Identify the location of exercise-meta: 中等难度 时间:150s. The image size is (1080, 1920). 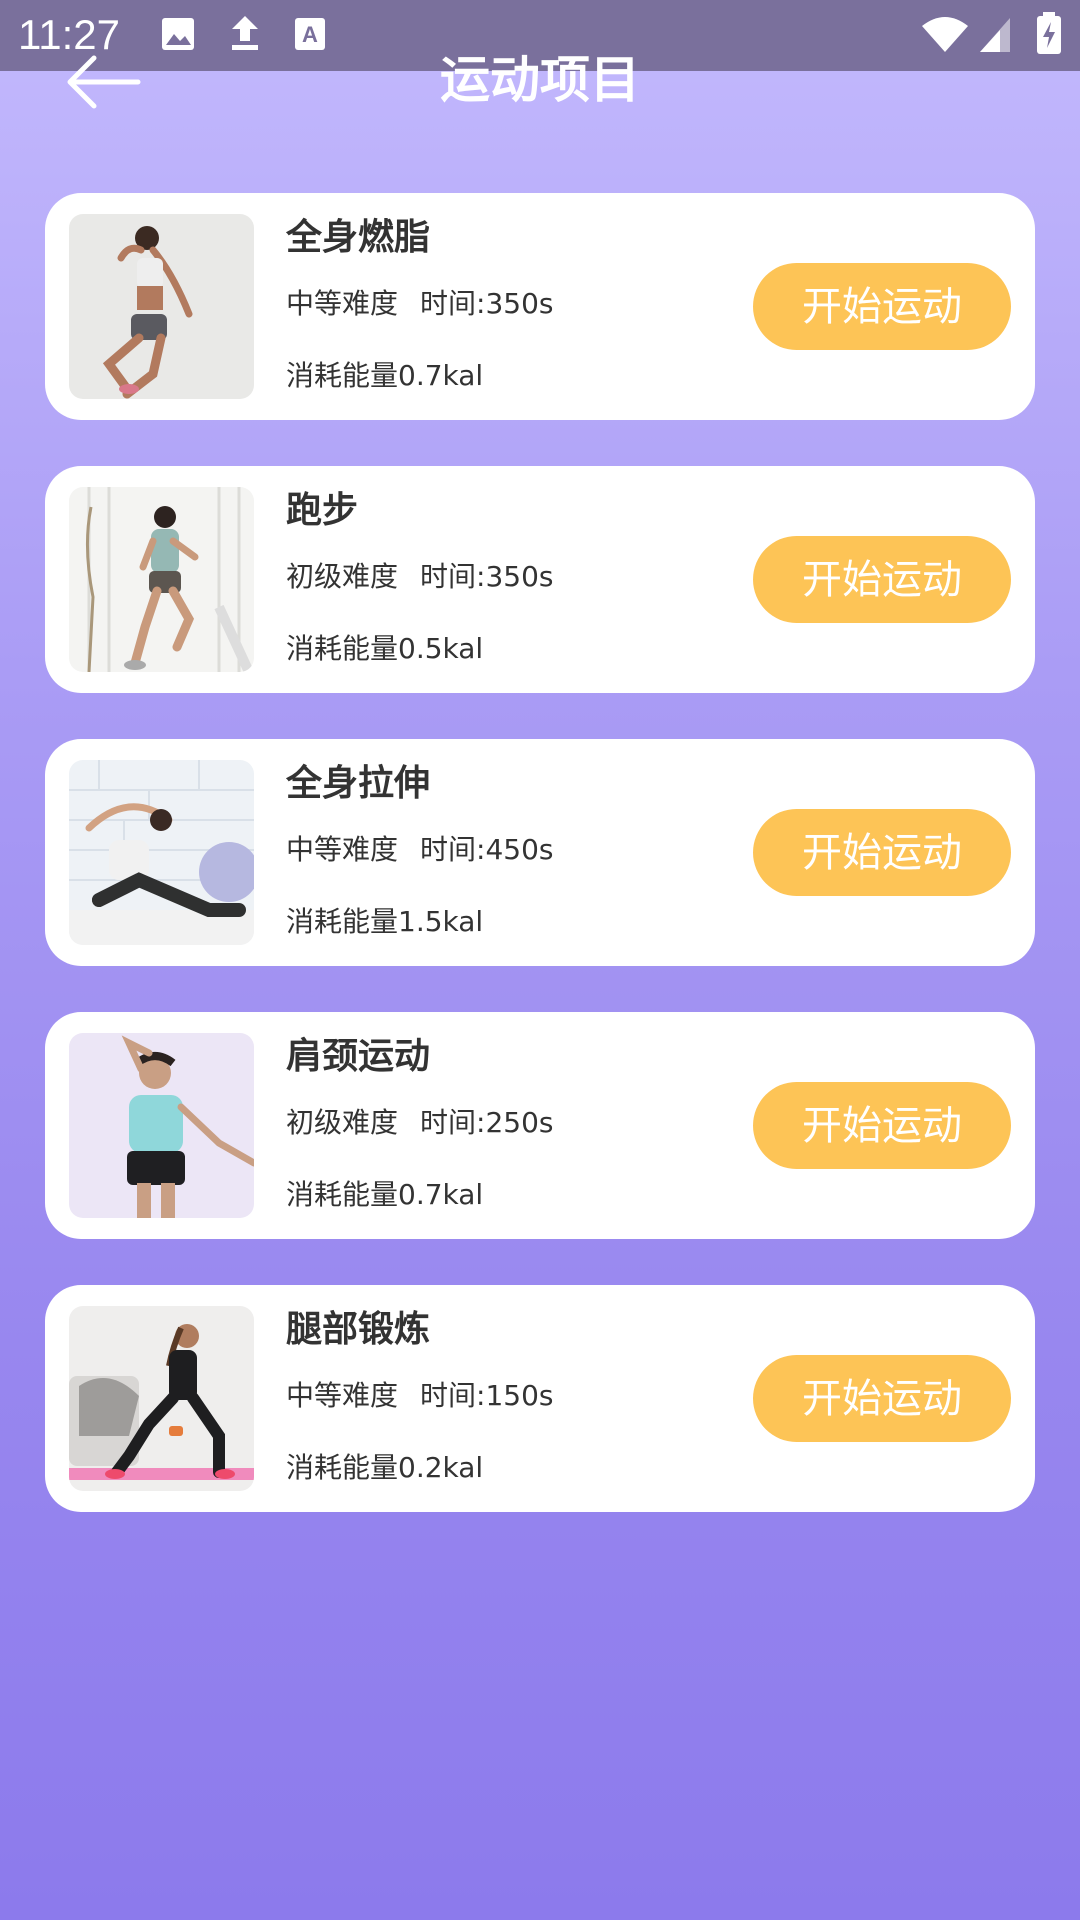
(419, 1396).